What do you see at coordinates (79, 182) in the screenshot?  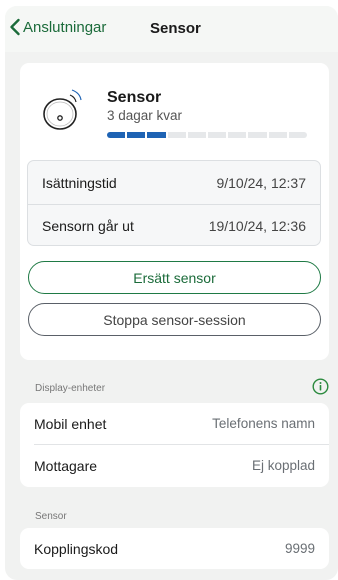 I see `insertion-time-label: Isättningstid` at bounding box center [79, 182].